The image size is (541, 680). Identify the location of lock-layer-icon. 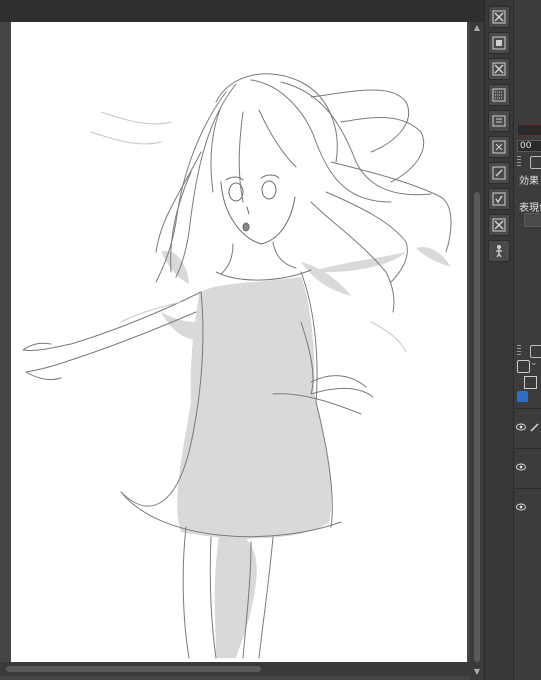
(530, 382).